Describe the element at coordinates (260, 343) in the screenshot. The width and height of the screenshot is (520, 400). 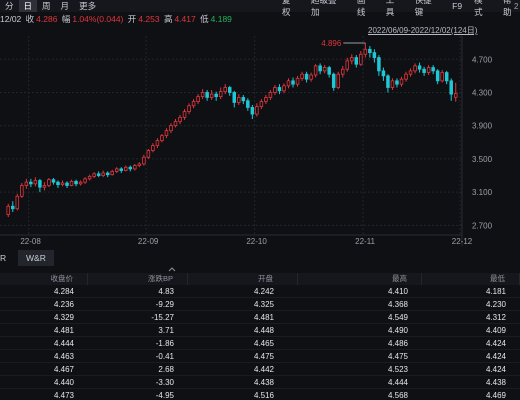
I see `table-row: 4.444 -1.86 4.465 4.486 4.424` at that location.